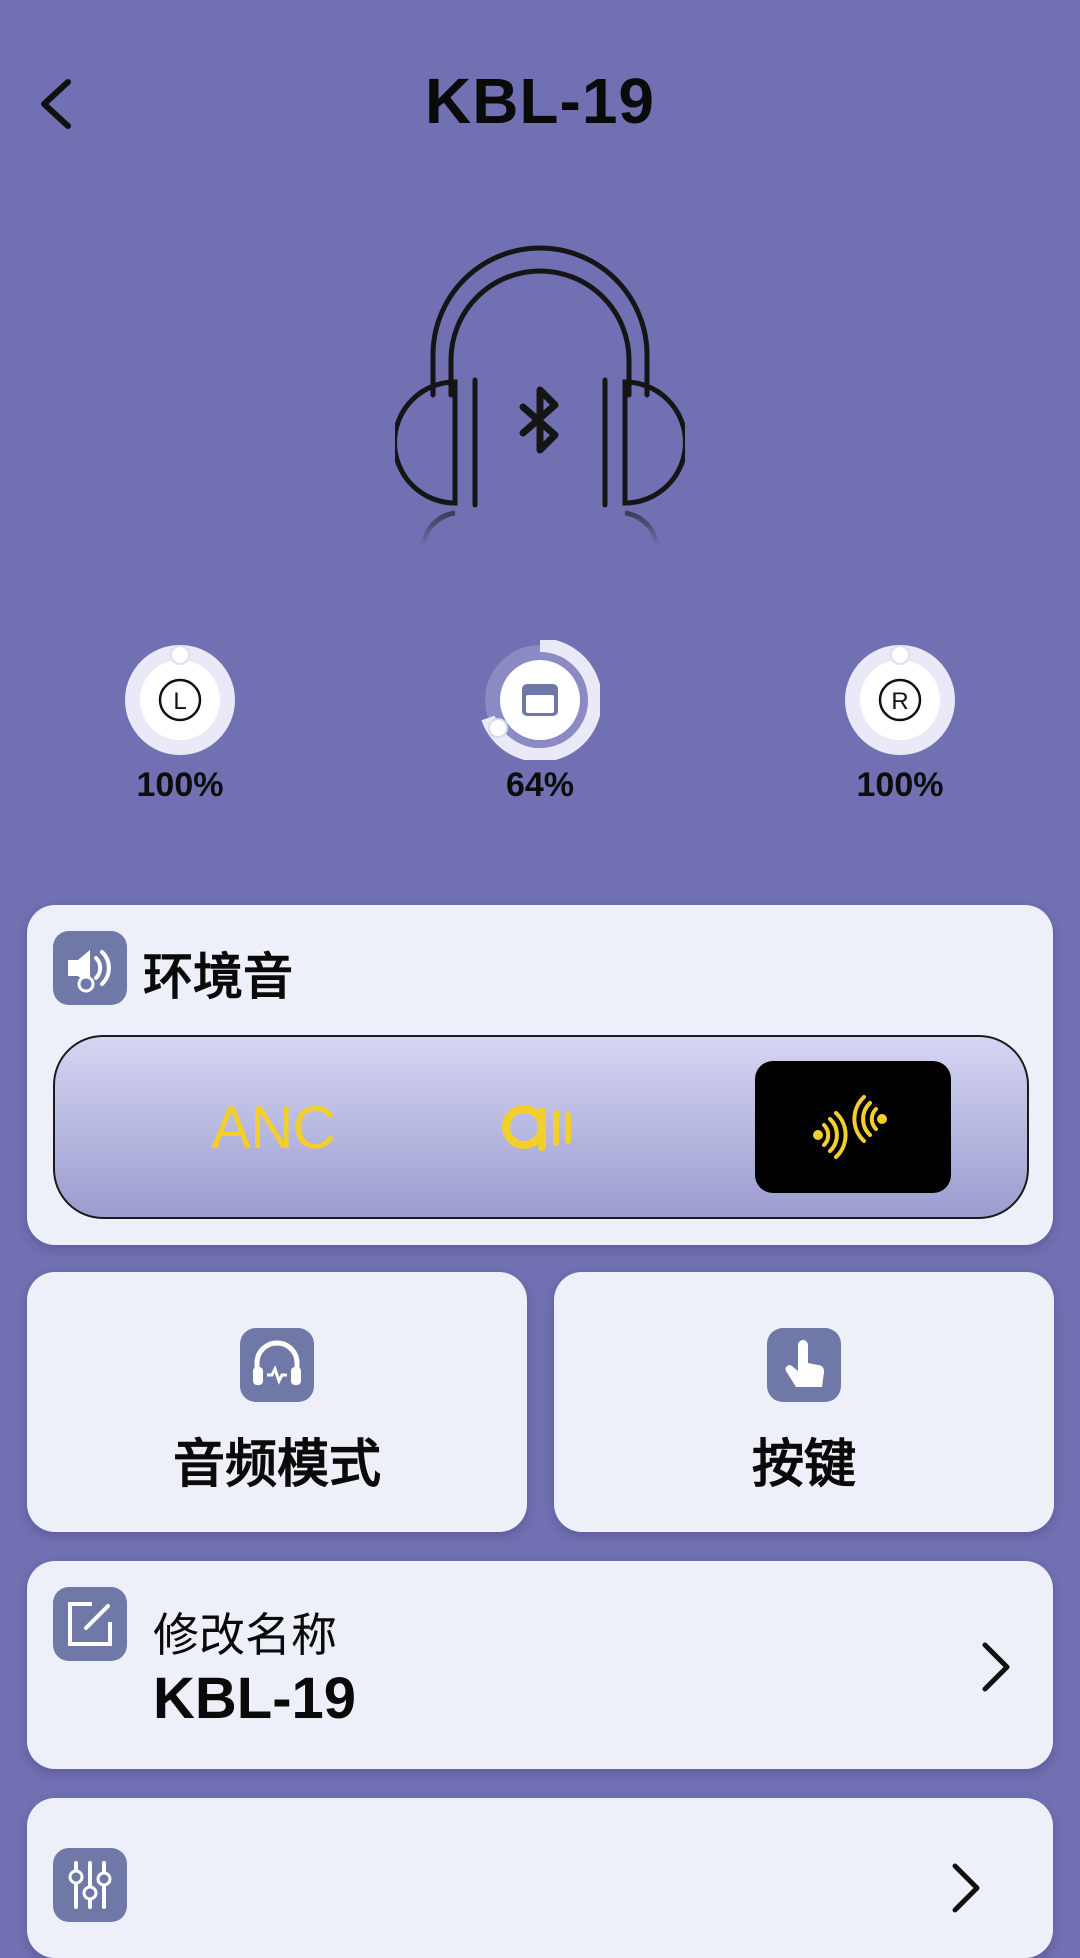  Describe the element at coordinates (218, 977) in the screenshot. I see `ambient-sound-title: 环境音` at that location.